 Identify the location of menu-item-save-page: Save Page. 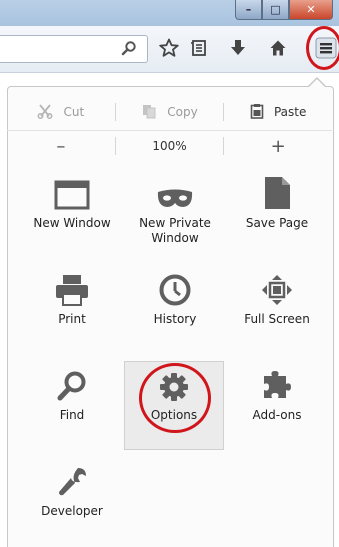
(277, 212).